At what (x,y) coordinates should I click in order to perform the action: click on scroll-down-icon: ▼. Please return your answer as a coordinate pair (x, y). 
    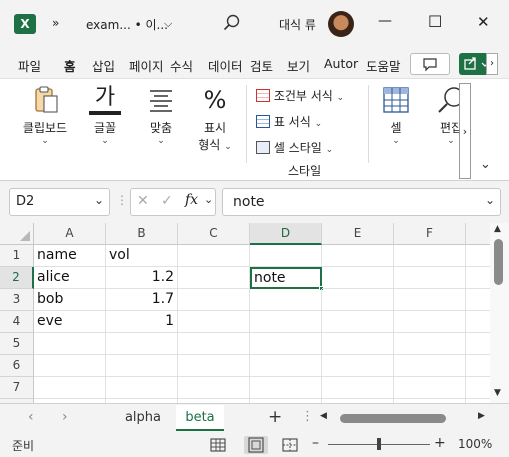
    Looking at the image, I should click on (497, 393).